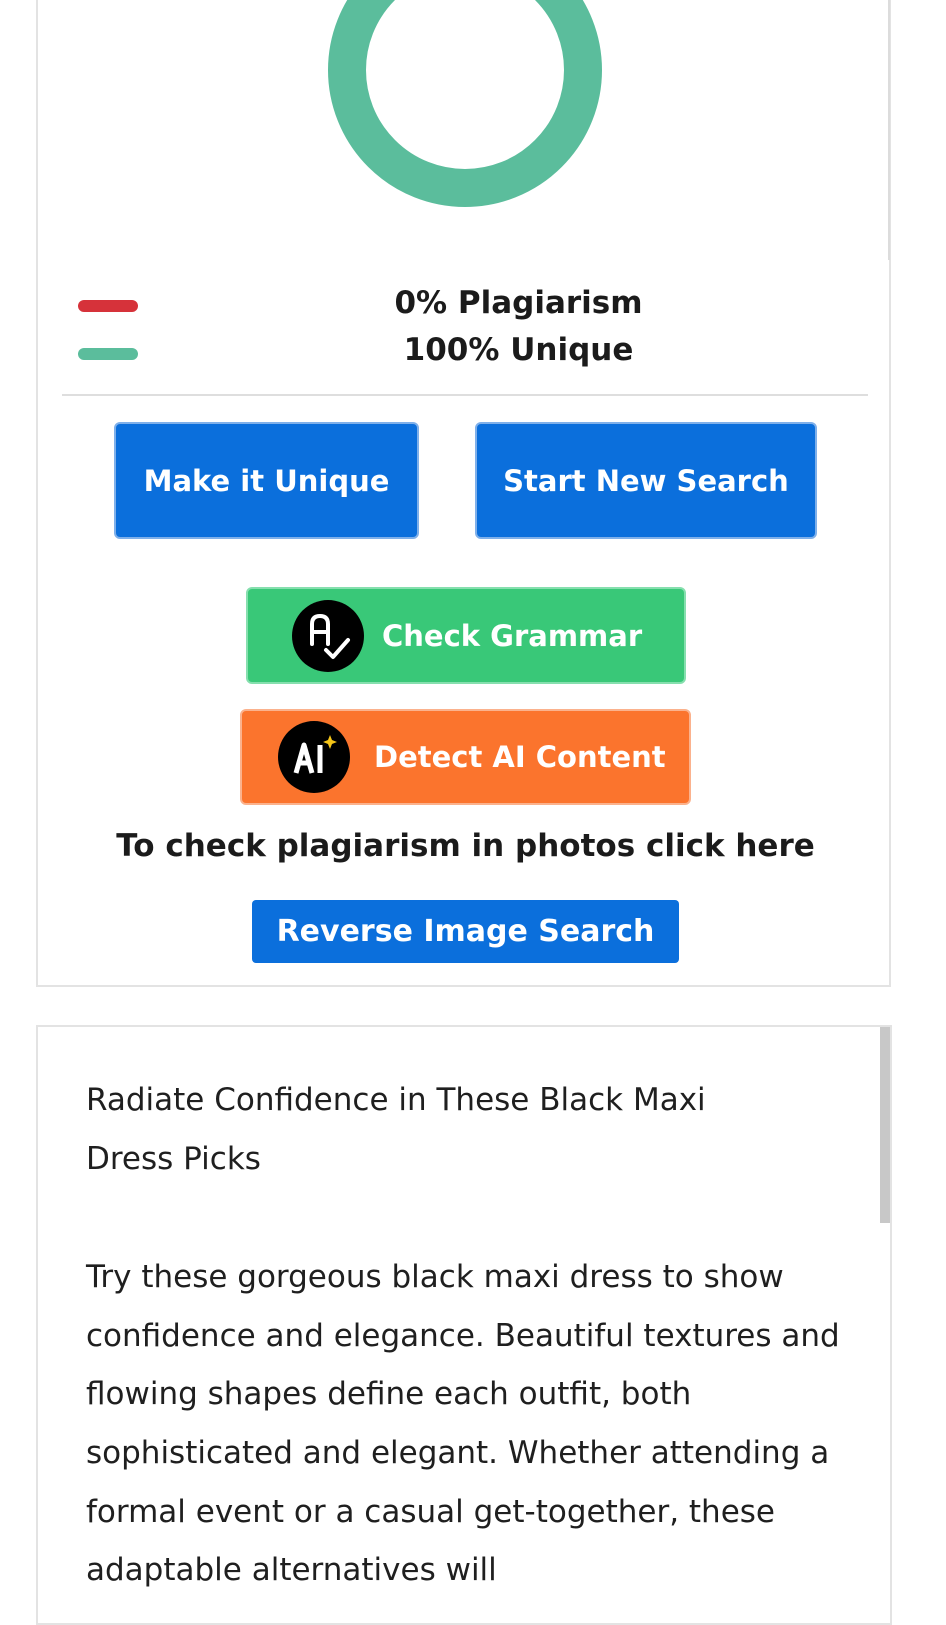 This screenshot has height=1625, width=946. Describe the element at coordinates (885, 1125) in the screenshot. I see `scrollbar-thumb` at that location.